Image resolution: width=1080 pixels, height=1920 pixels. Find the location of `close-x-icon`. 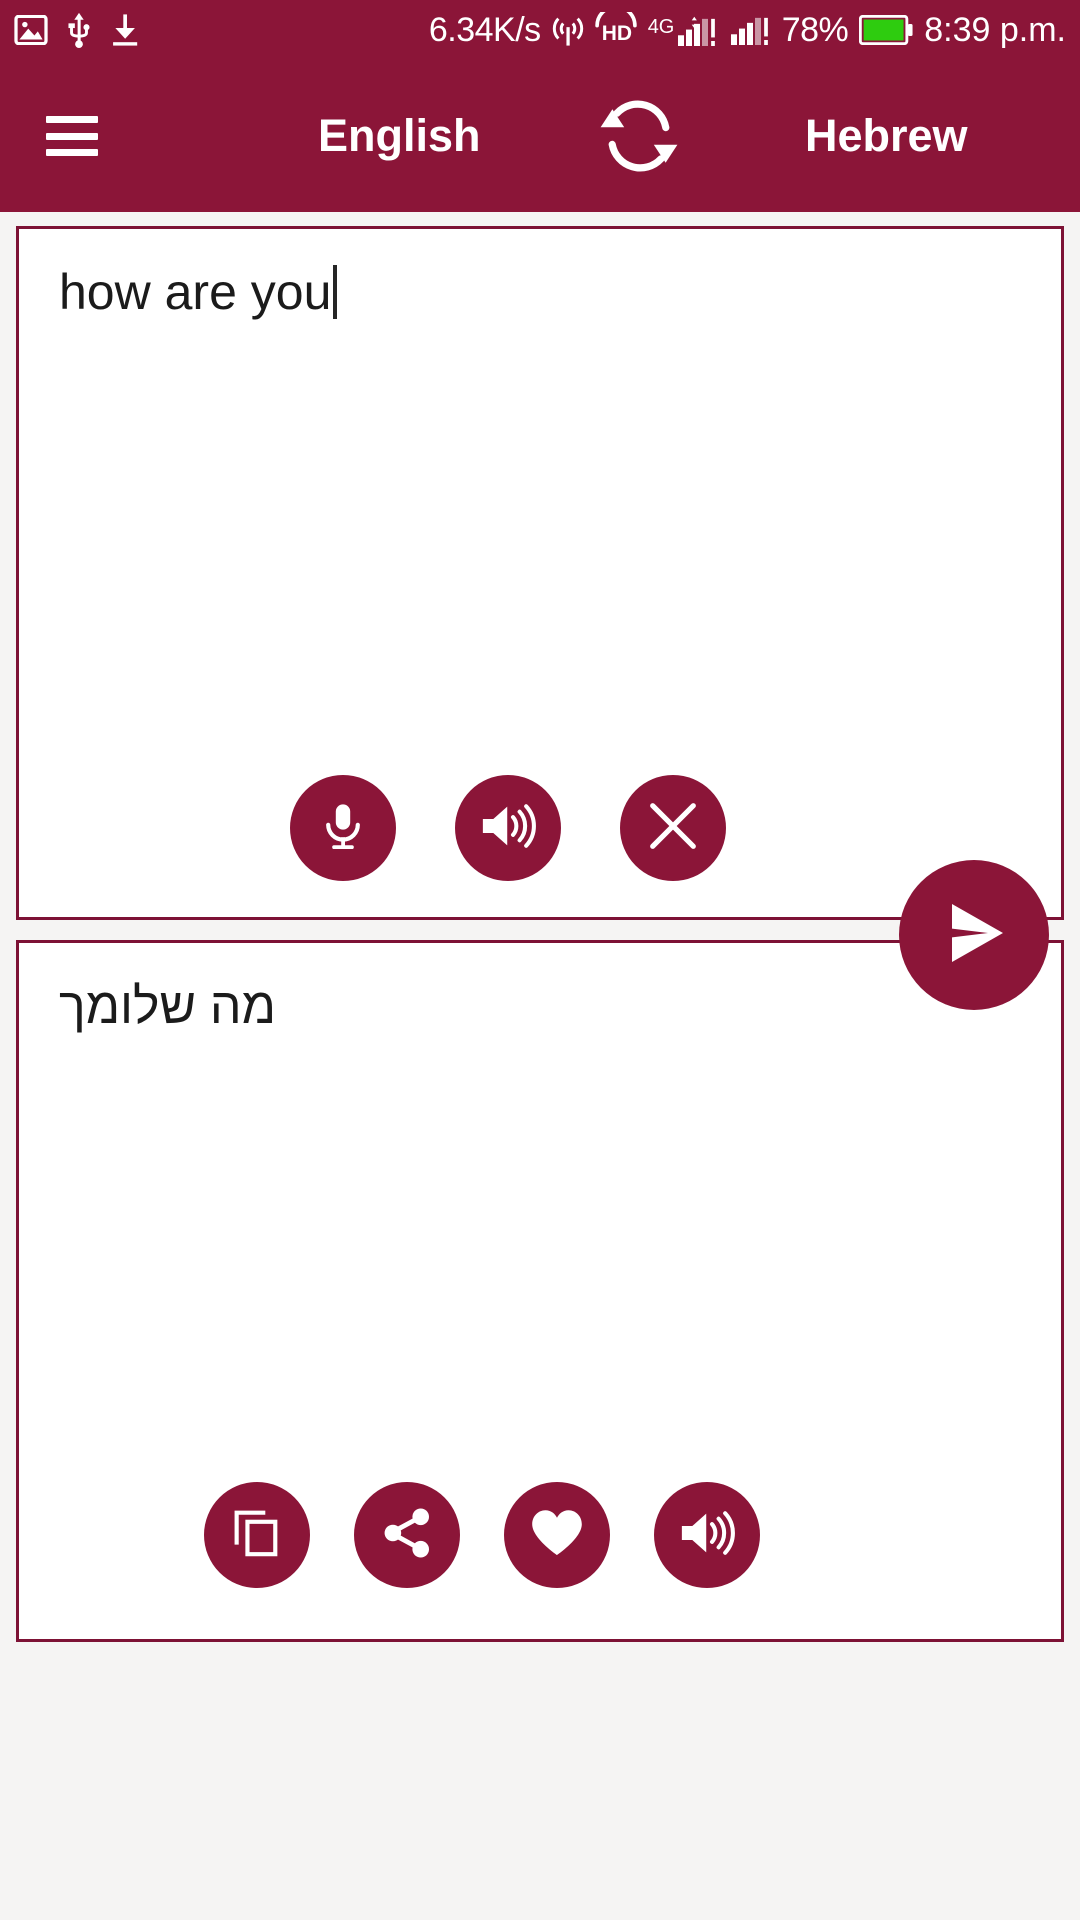

close-x-icon is located at coordinates (673, 828).